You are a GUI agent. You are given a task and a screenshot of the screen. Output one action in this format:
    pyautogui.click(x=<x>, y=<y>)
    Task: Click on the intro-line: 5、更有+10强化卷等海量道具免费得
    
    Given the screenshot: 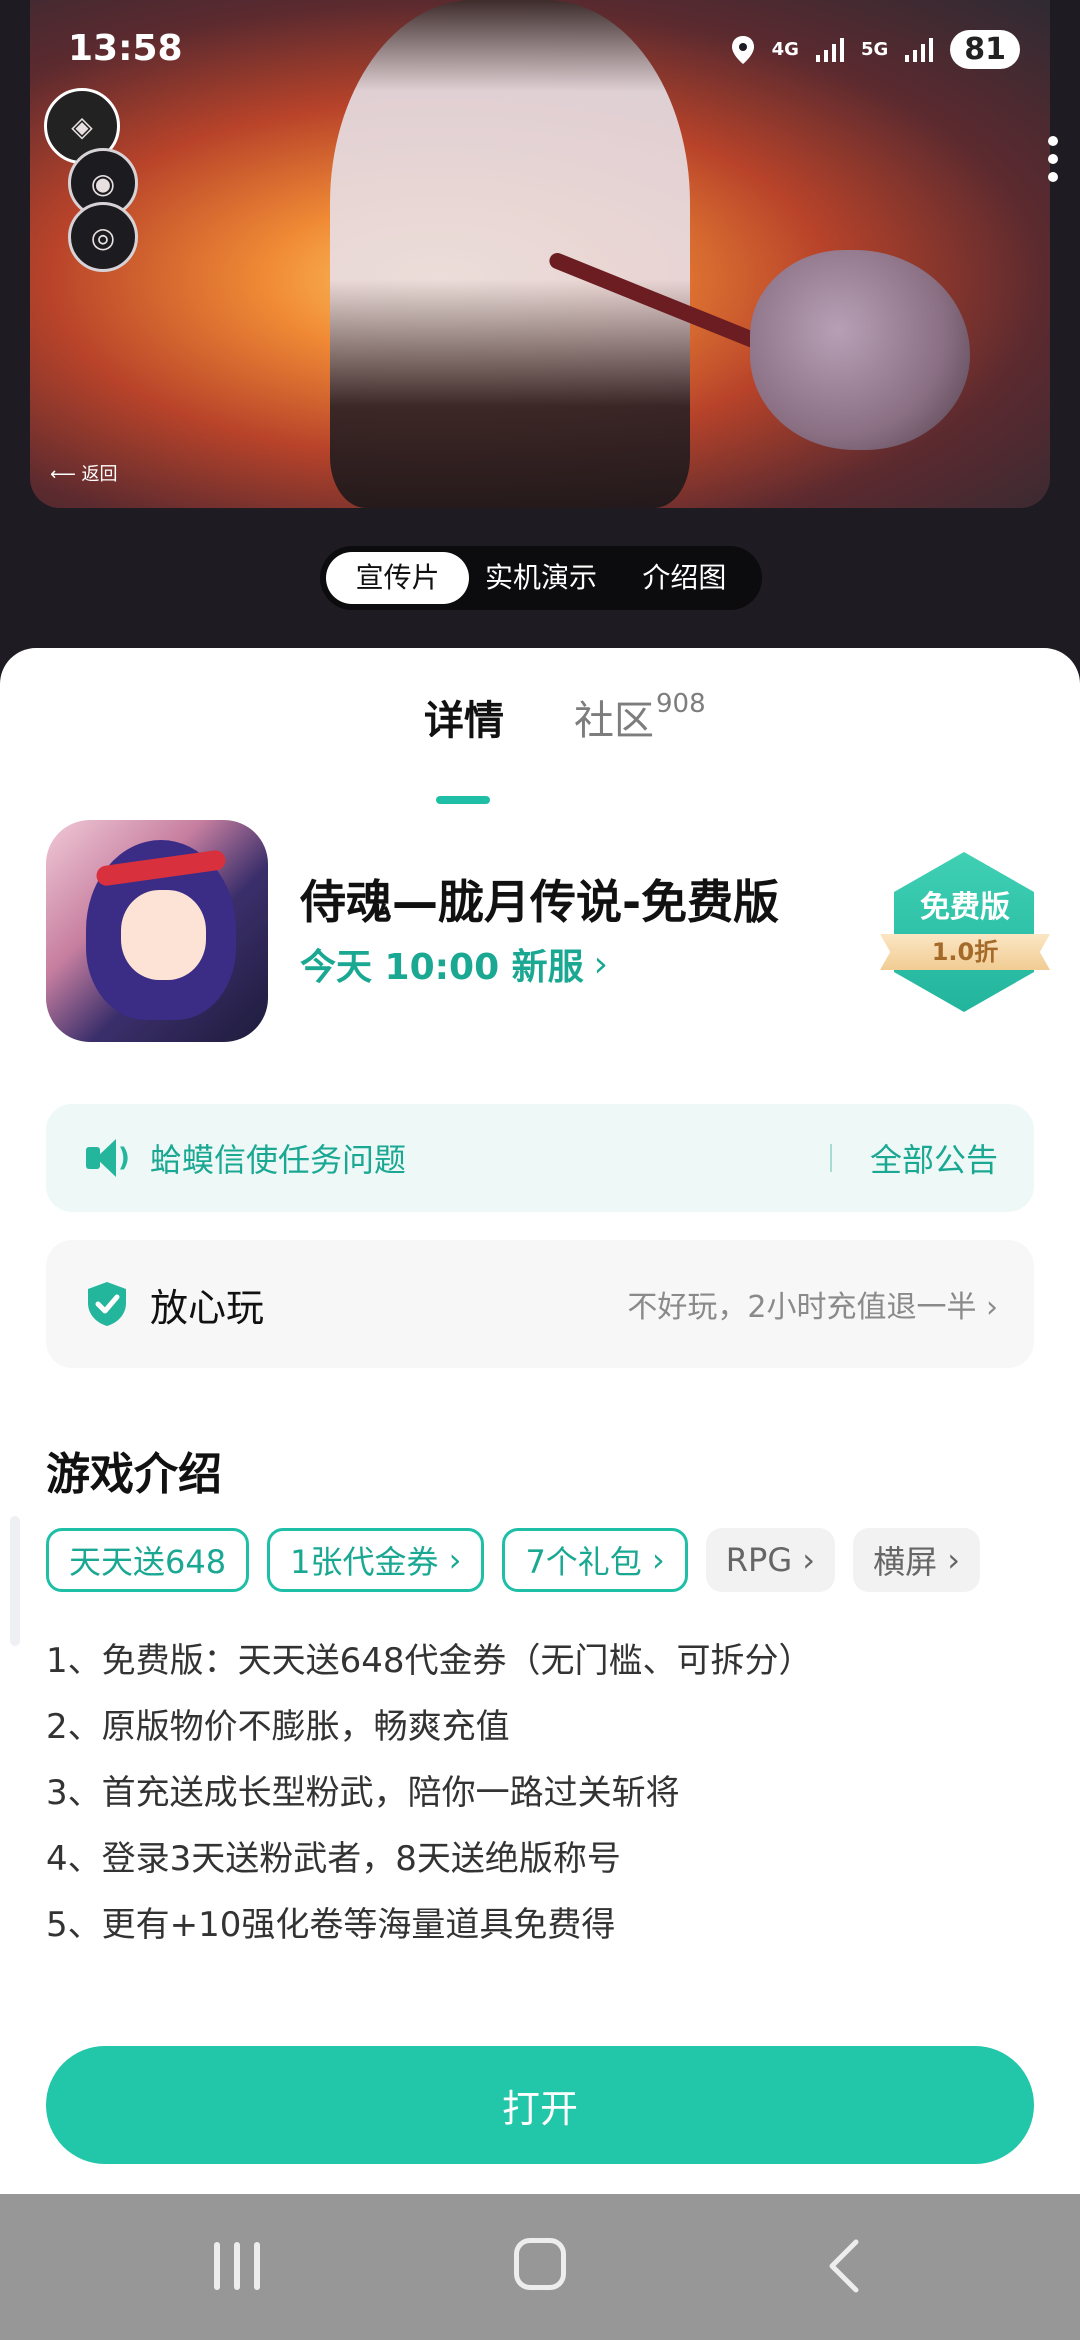 What is the action you would take?
    pyautogui.click(x=331, y=1925)
    